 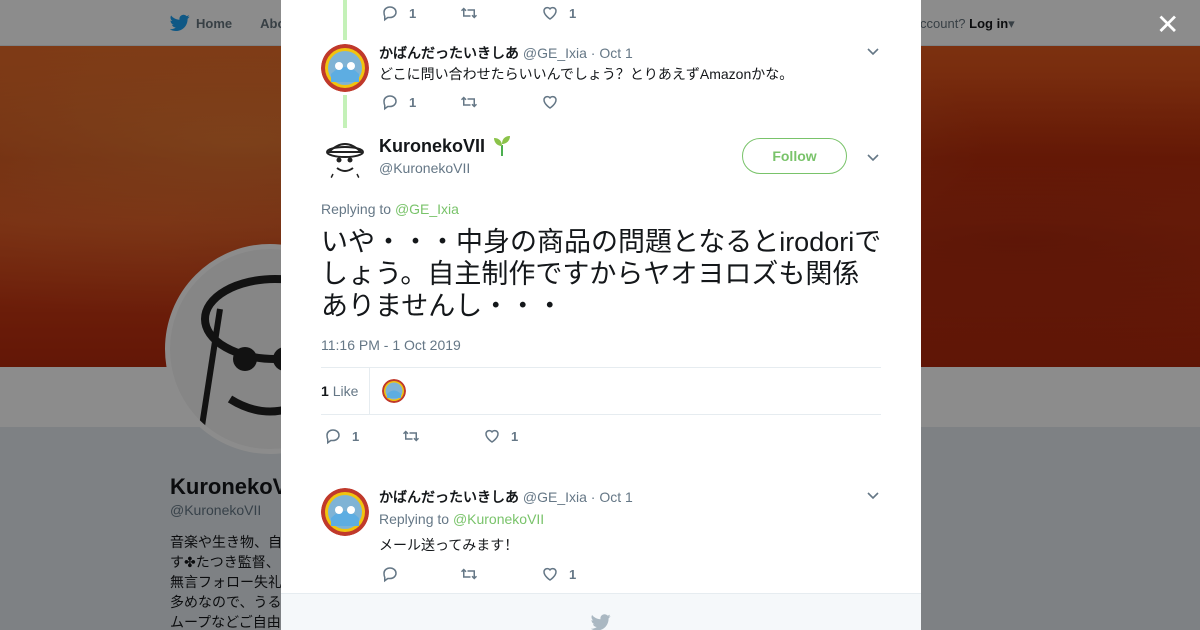 I want to click on replying-to: Replying to @GE_Ixia, so click(x=390, y=209).